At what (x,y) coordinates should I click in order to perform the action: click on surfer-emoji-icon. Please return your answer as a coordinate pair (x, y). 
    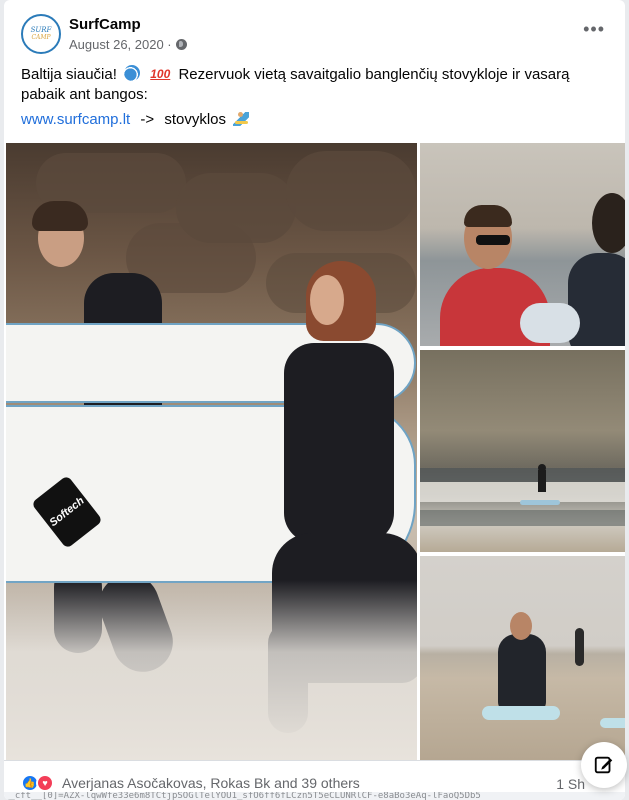
    Looking at the image, I should click on (241, 119).